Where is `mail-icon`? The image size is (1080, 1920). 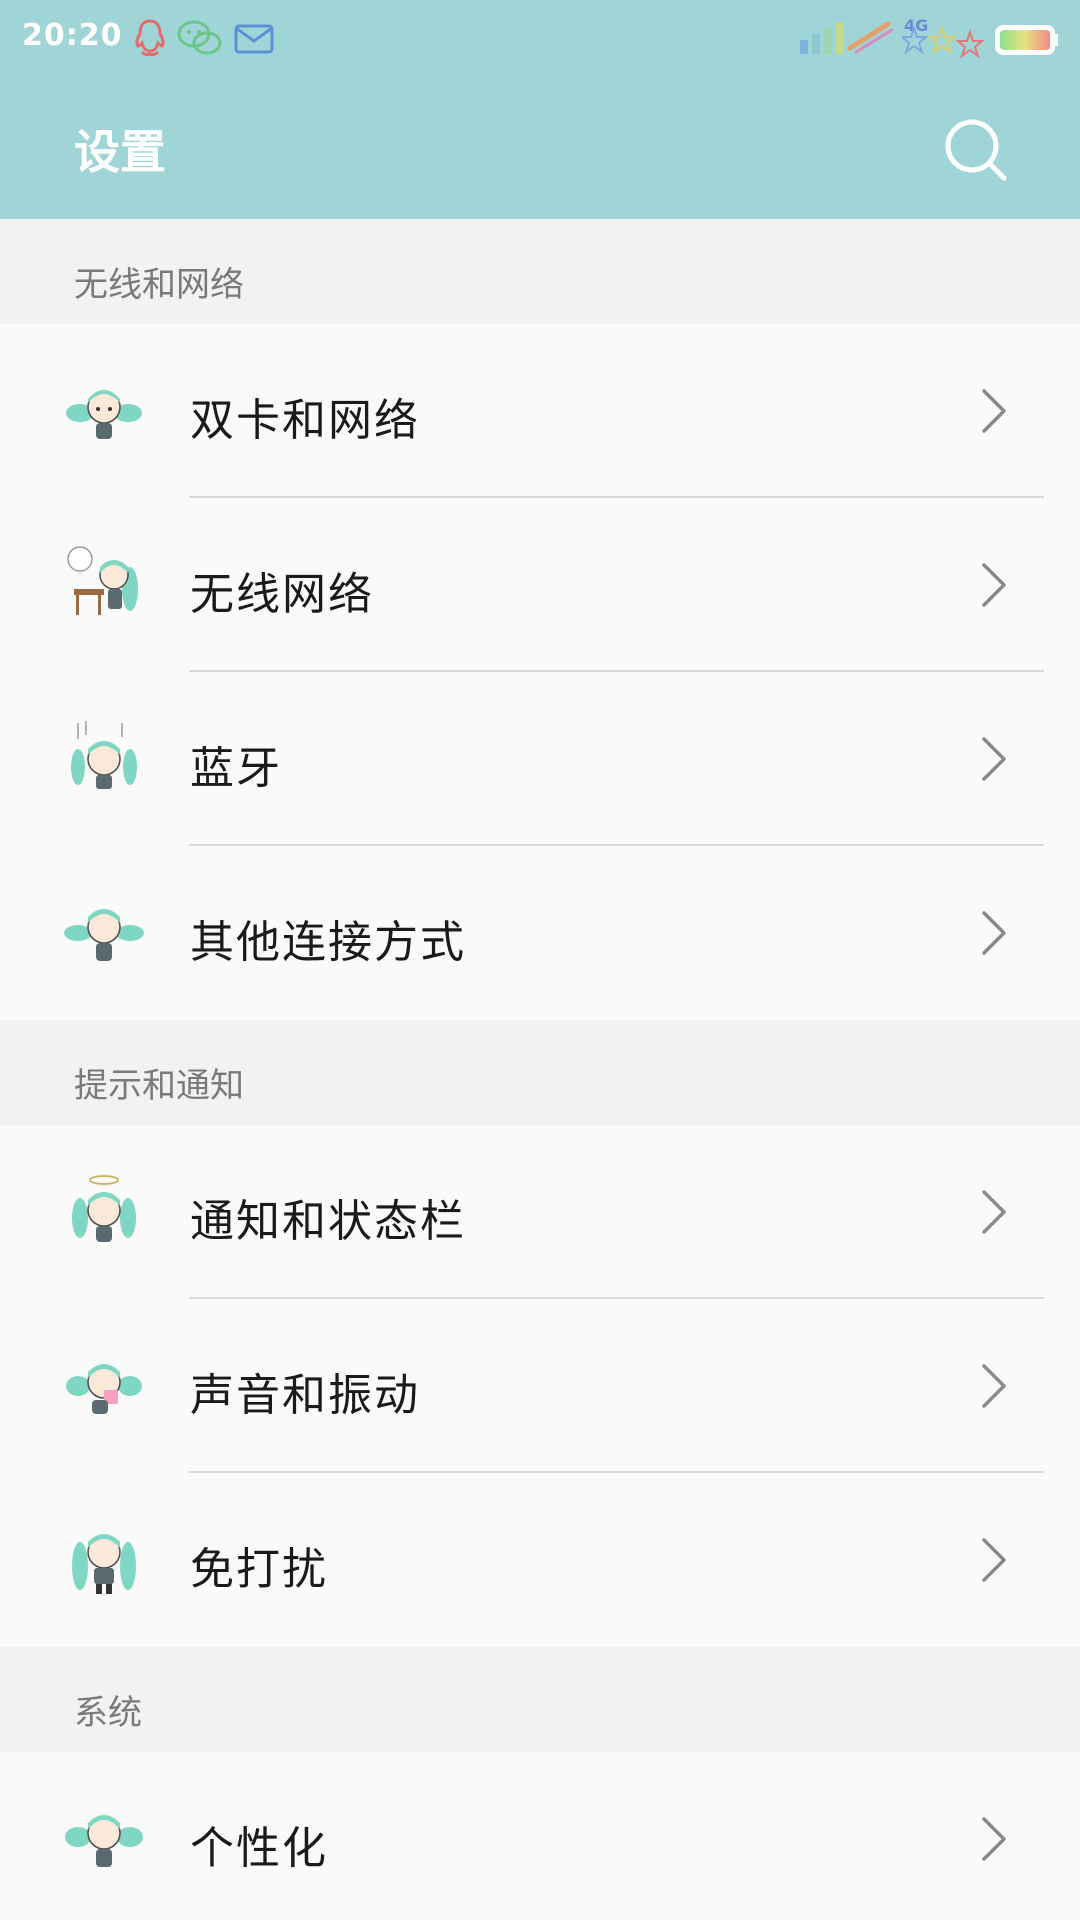
mail-icon is located at coordinates (254, 39).